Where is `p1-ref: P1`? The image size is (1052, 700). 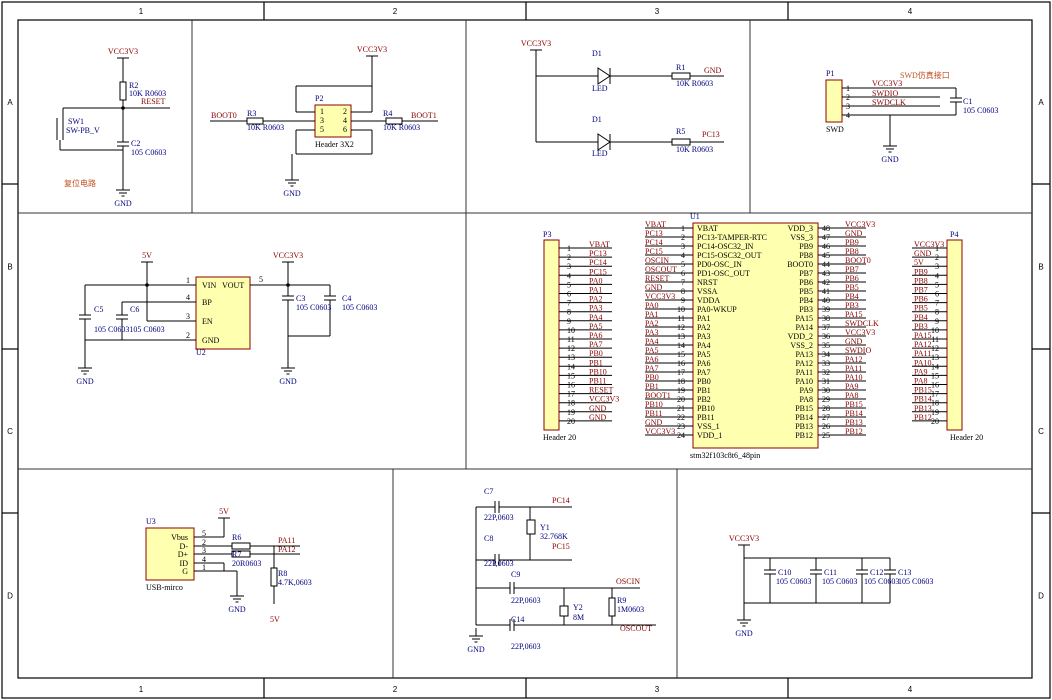
p1-ref: P1 is located at coordinates (830, 73).